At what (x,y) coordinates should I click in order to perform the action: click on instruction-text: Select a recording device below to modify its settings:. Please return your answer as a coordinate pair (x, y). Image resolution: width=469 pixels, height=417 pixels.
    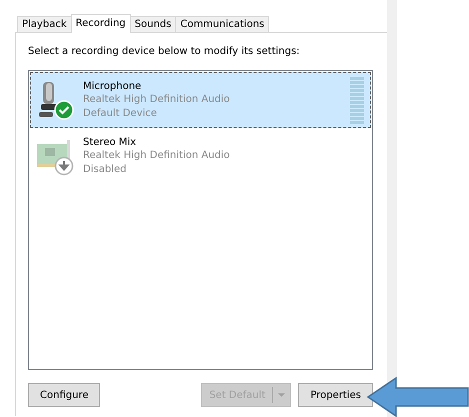
    Looking at the image, I should click on (164, 51).